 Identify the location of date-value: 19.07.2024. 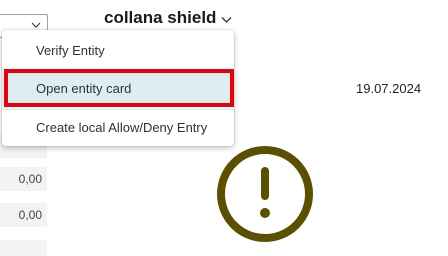
(389, 88).